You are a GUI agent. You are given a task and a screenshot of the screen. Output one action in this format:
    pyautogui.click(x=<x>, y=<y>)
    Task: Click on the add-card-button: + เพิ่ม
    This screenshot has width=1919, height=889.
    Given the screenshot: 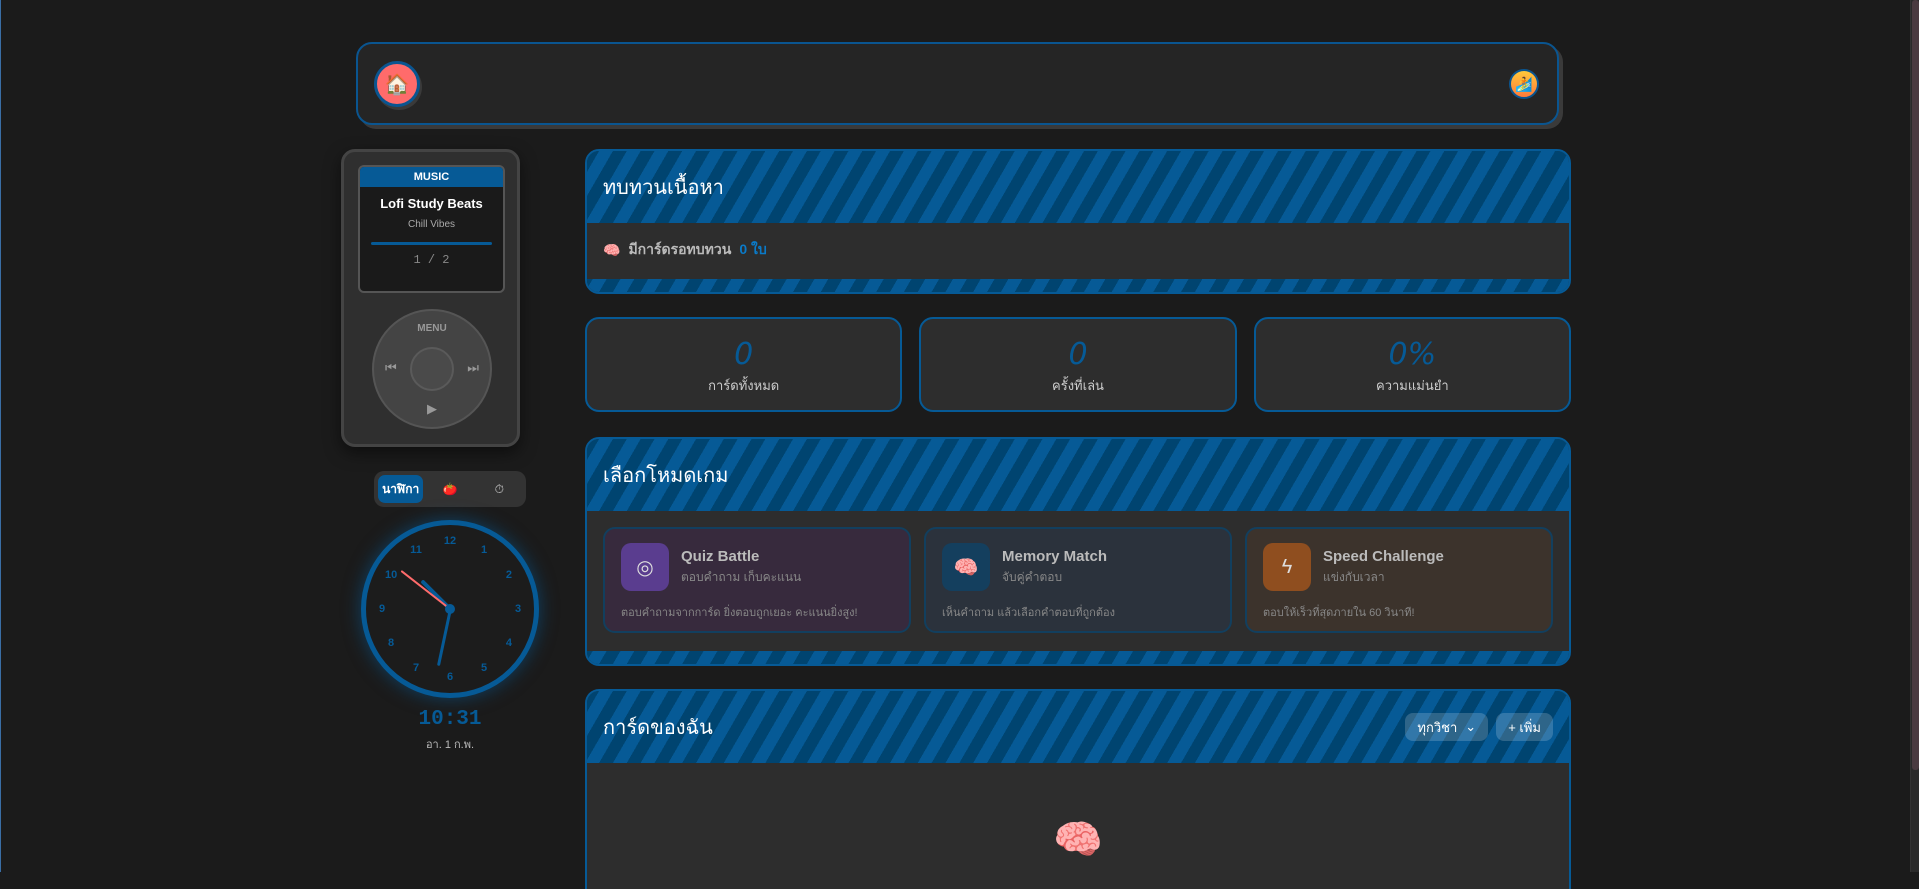 What is the action you would take?
    pyautogui.click(x=1524, y=727)
    